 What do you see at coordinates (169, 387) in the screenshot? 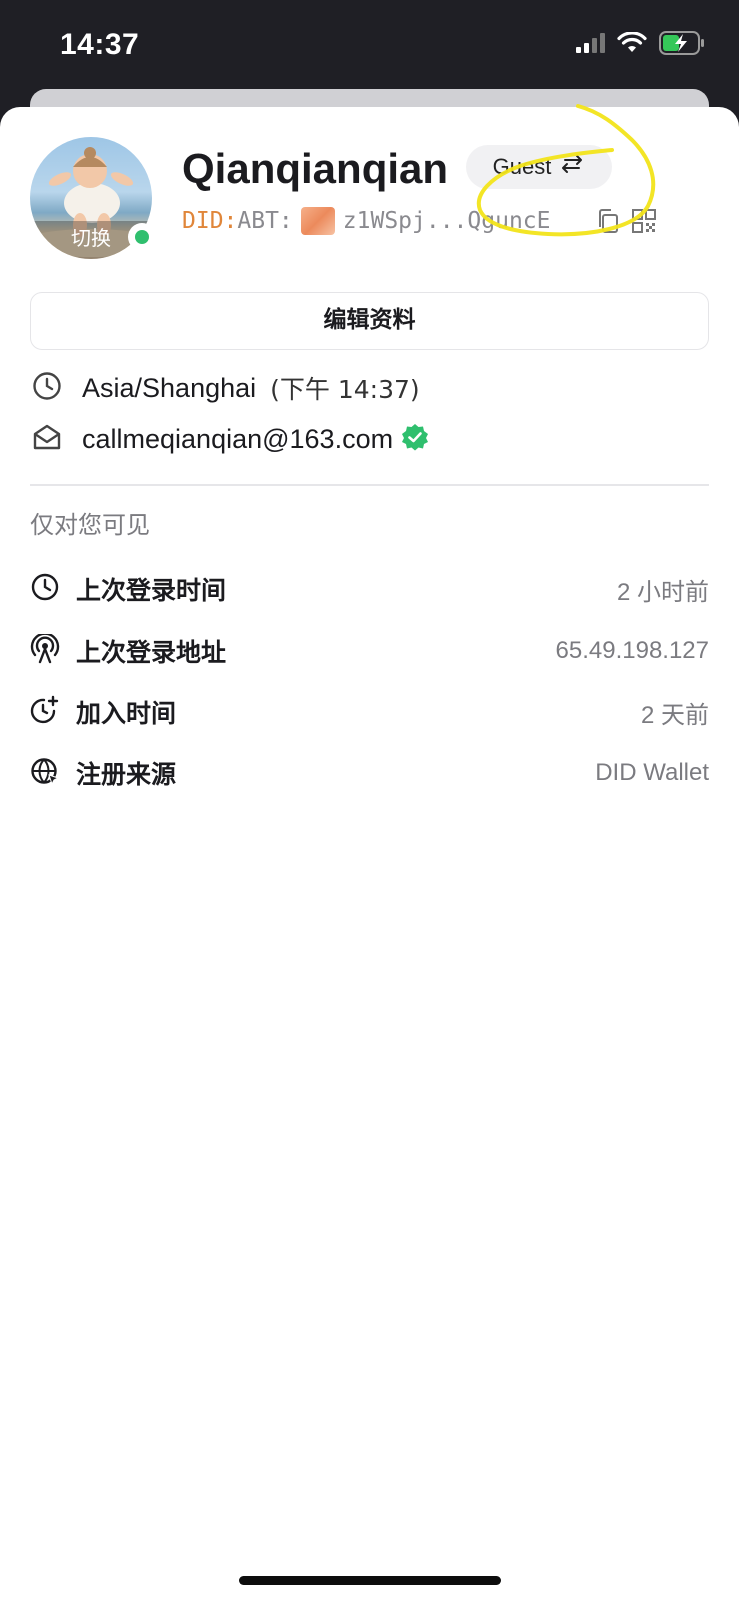
I see `timezone-text: Asia/Shanghai` at bounding box center [169, 387].